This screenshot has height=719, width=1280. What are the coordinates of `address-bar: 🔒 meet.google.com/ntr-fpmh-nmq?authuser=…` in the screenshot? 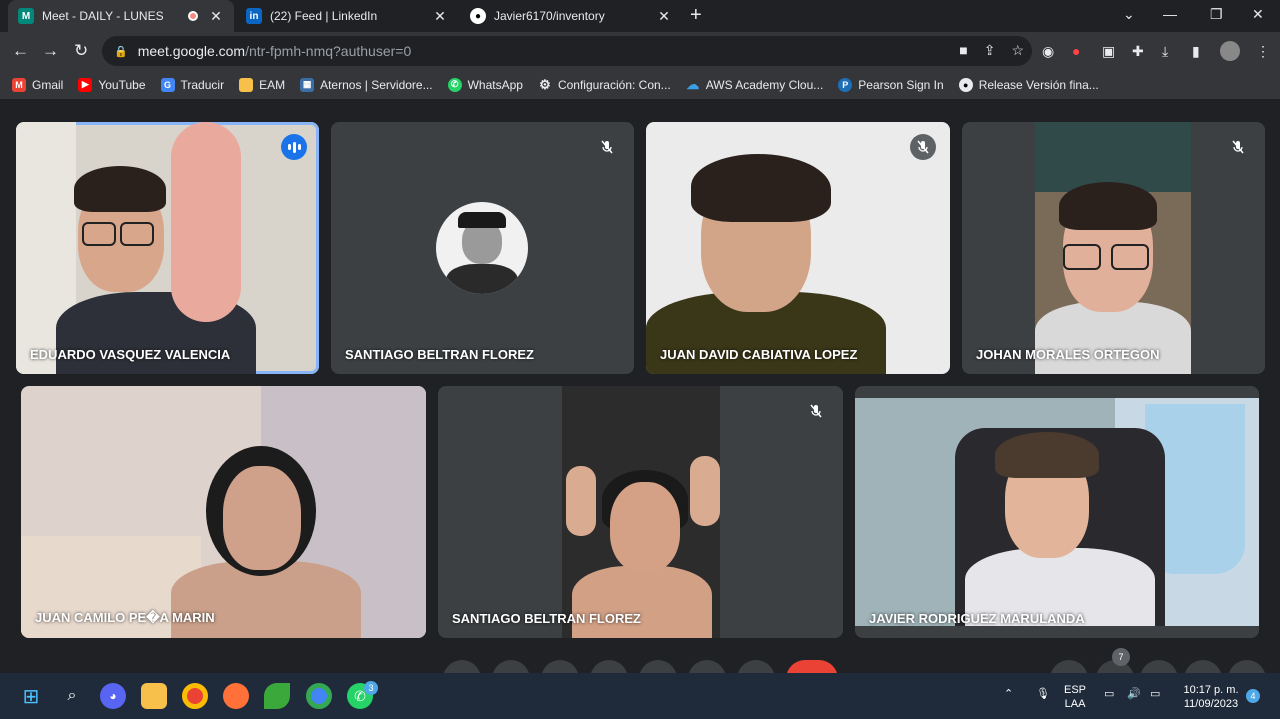 It's located at (567, 51).